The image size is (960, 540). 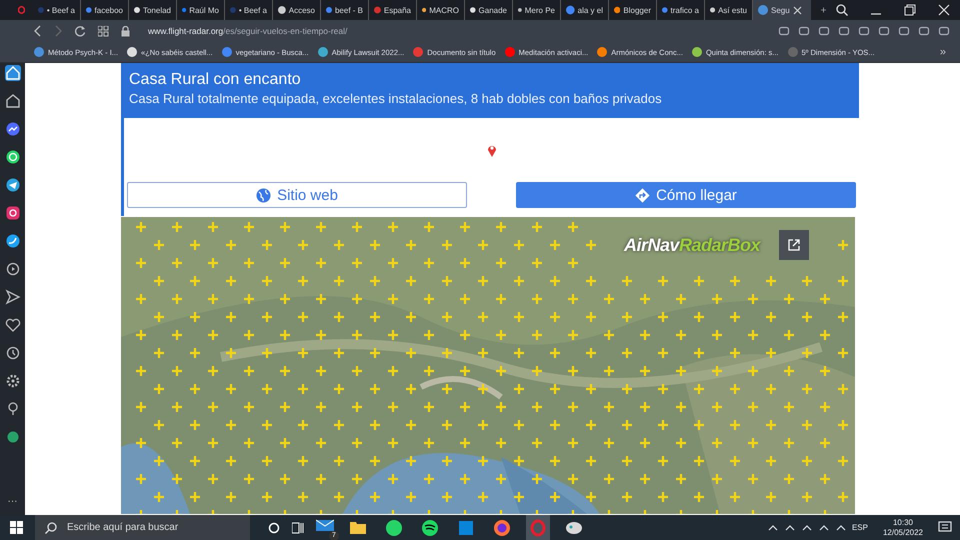 I want to click on task-view-icon, so click(x=298, y=528).